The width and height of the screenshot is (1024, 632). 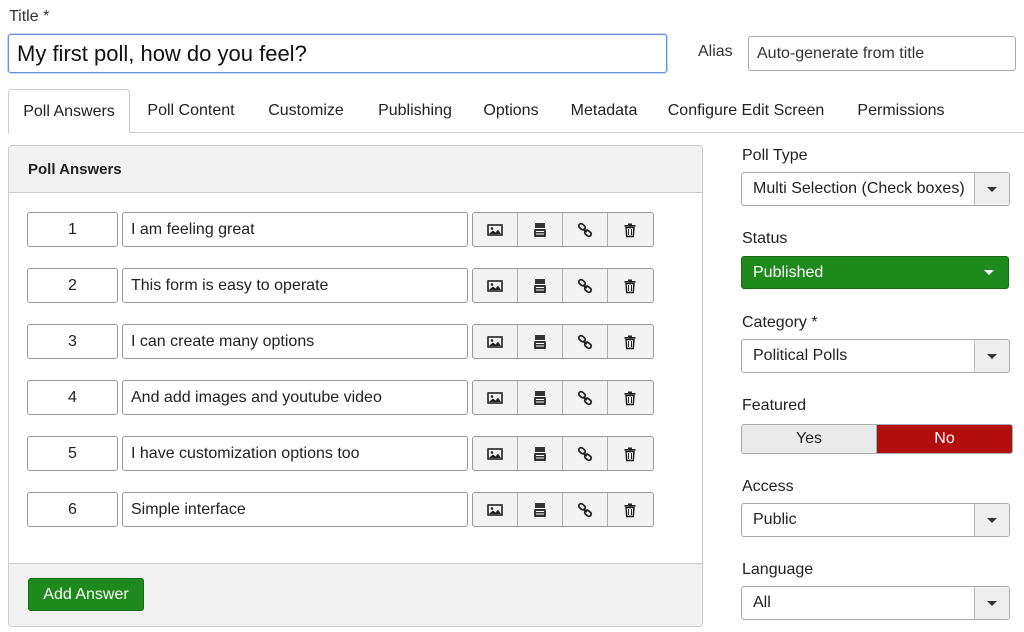 What do you see at coordinates (944, 439) in the screenshot?
I see `featured-no-button: No` at bounding box center [944, 439].